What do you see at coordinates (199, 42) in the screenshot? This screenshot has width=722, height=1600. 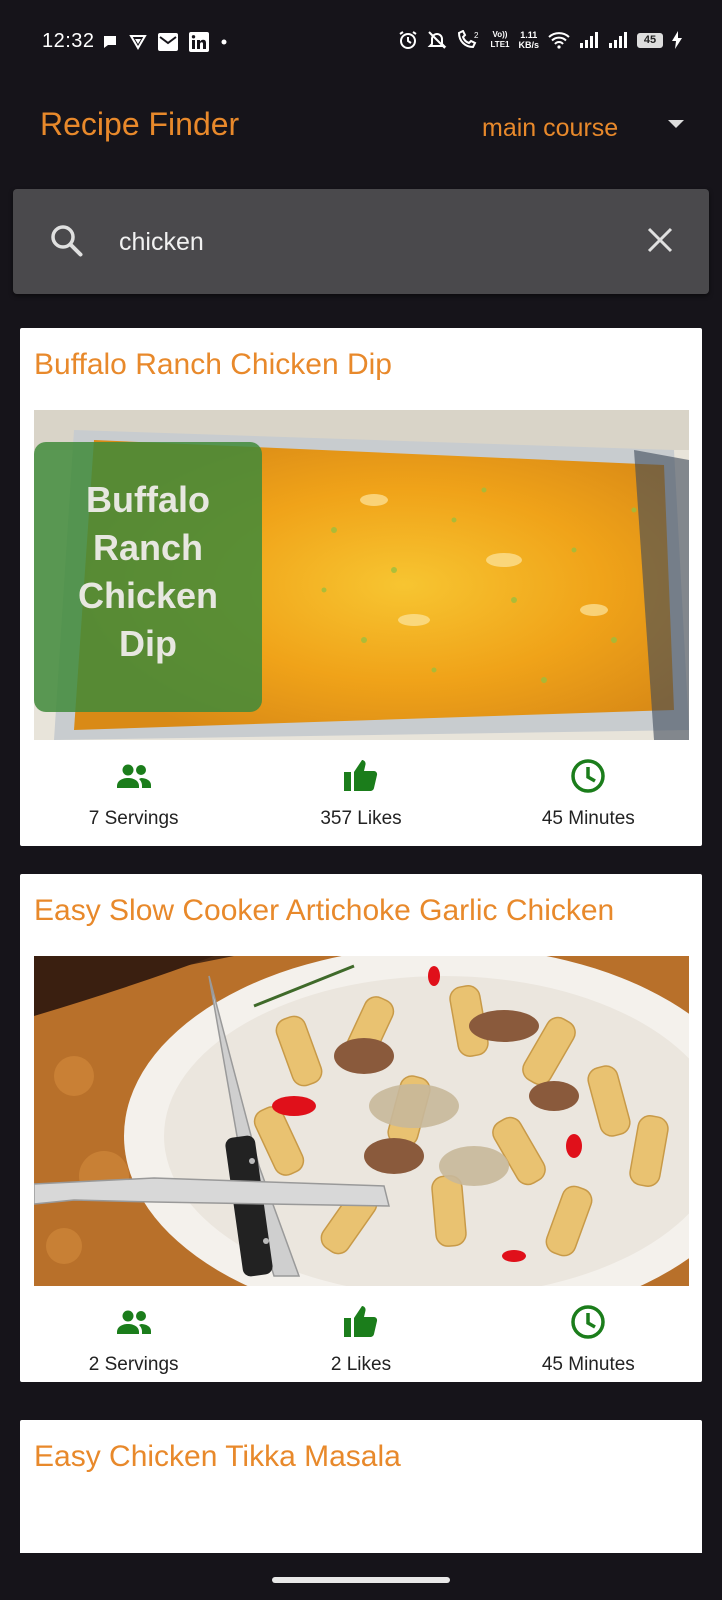 I see `linkedin-icon` at bounding box center [199, 42].